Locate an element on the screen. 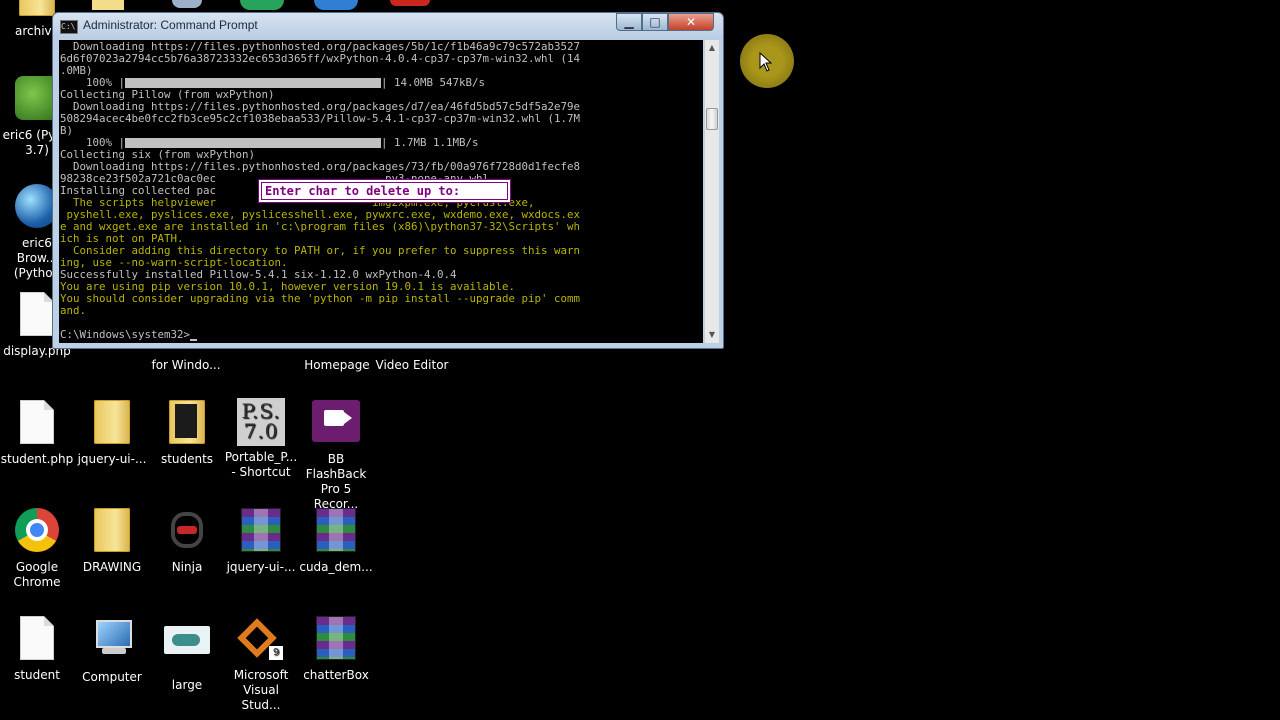 This screenshot has height=720, width=1280. desktop-icon-computer: Computer is located at coordinates (112, 649).